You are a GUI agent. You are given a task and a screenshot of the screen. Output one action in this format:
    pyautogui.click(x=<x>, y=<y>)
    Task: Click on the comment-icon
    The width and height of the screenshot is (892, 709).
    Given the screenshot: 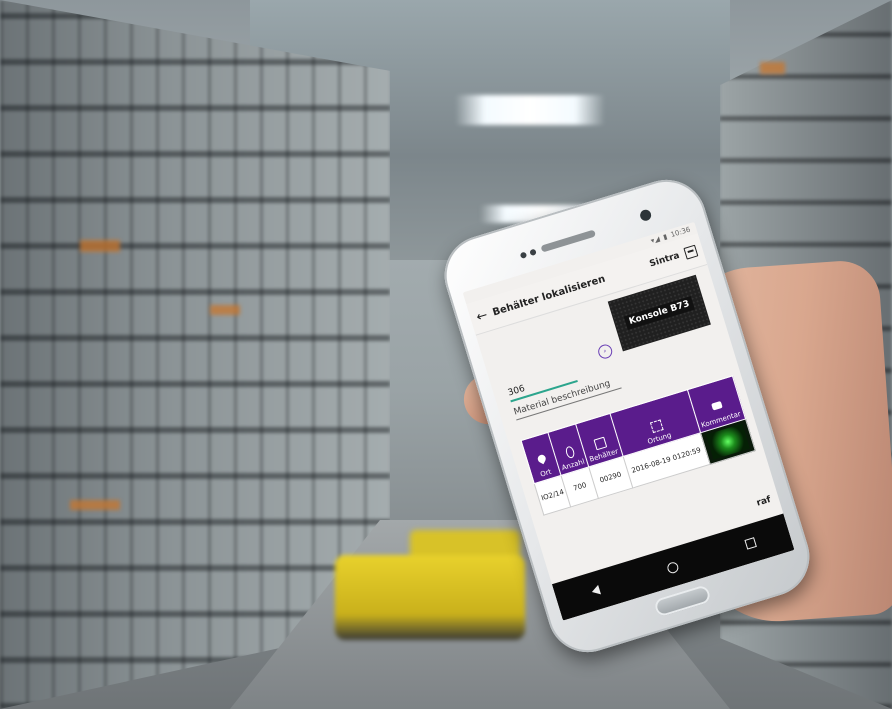 What is the action you would take?
    pyautogui.click(x=717, y=407)
    